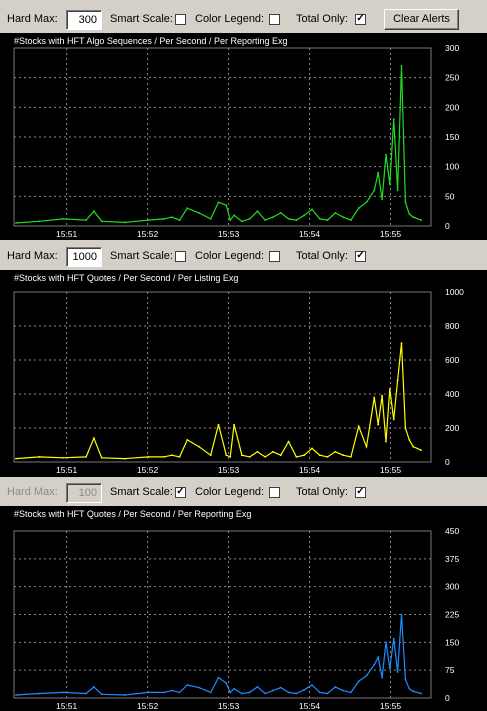 The width and height of the screenshot is (487, 711). I want to click on y-tick-label: 800, so click(452, 326).